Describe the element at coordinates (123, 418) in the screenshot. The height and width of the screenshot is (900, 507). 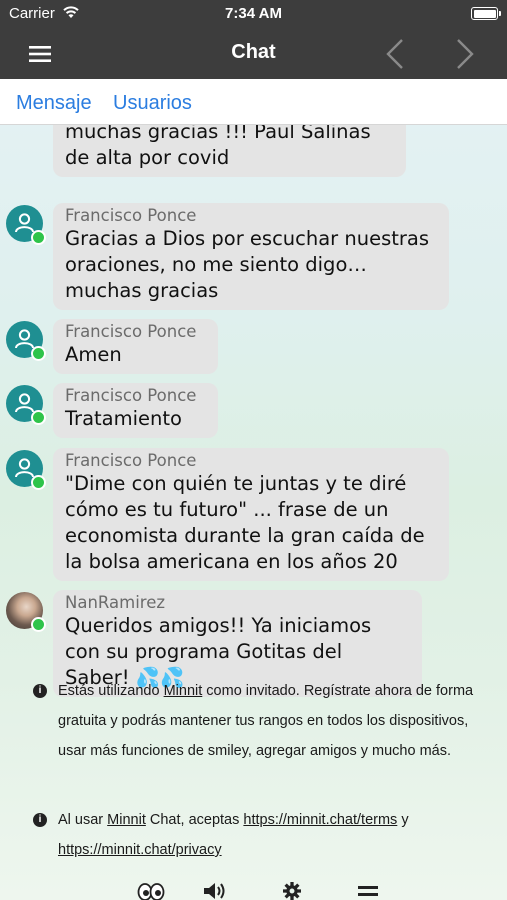
I see `message-text: Tratamiento` at that location.